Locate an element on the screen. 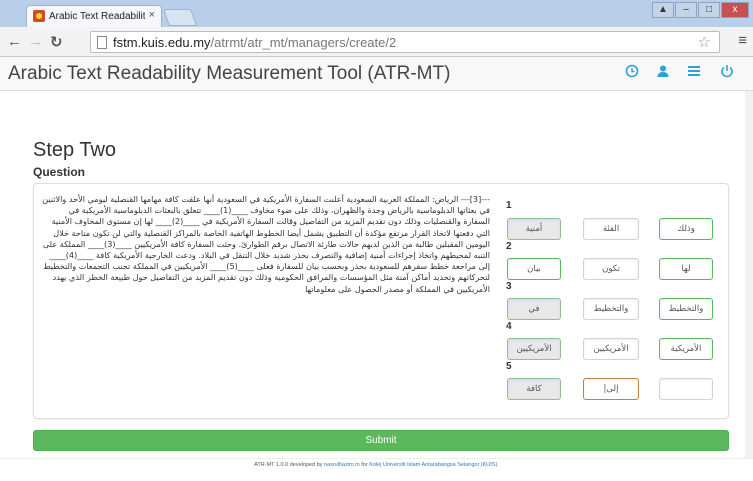 The height and width of the screenshot is (481, 753). question-number: 5 is located at coordinates (509, 366).